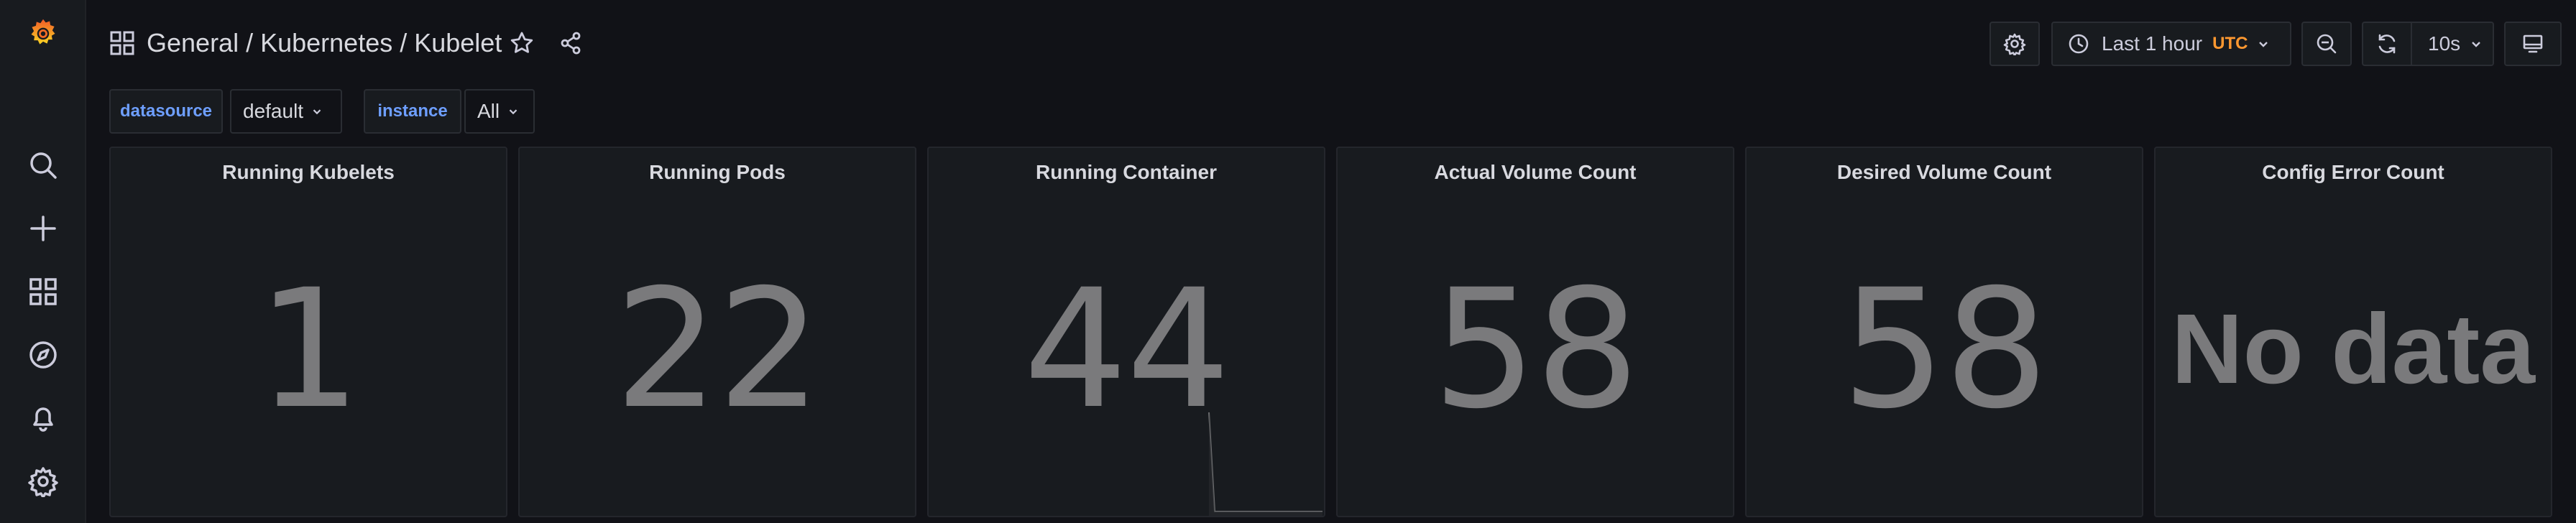 The image size is (2576, 523). What do you see at coordinates (2353, 172) in the screenshot?
I see `panel-title: Config Error Count` at bounding box center [2353, 172].